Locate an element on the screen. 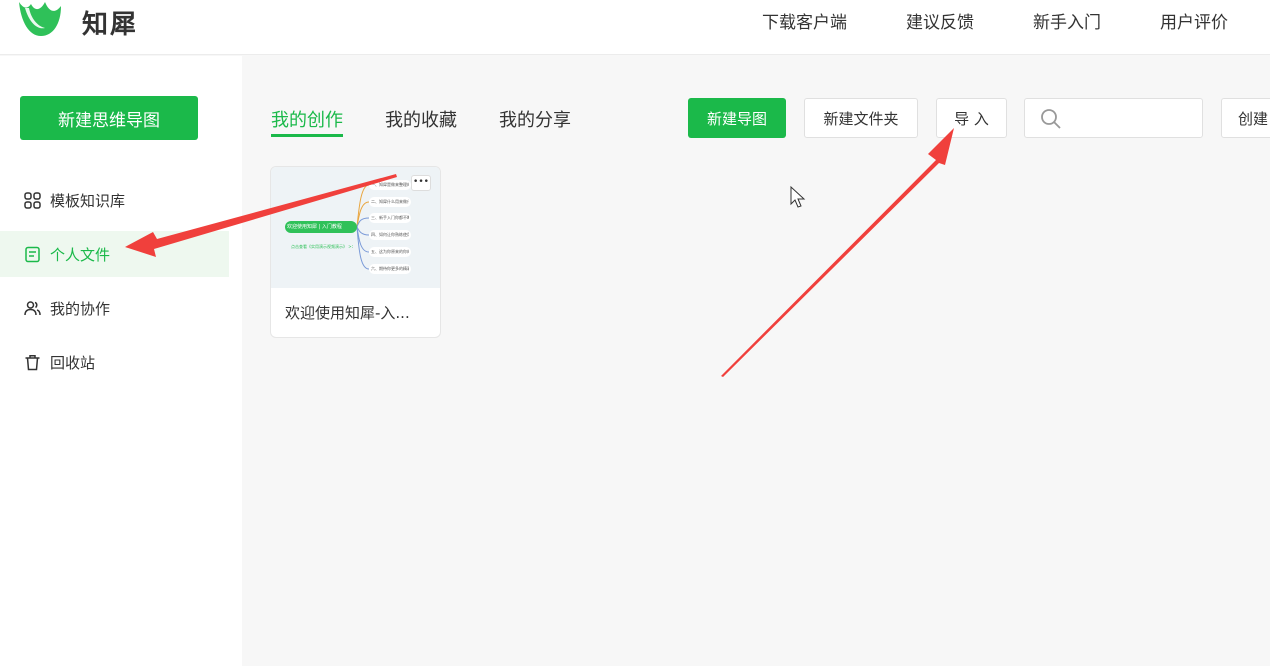 The image size is (1270, 666). mindmap-branch: 一、知犀是做来整理的？ is located at coordinates (390, 184).